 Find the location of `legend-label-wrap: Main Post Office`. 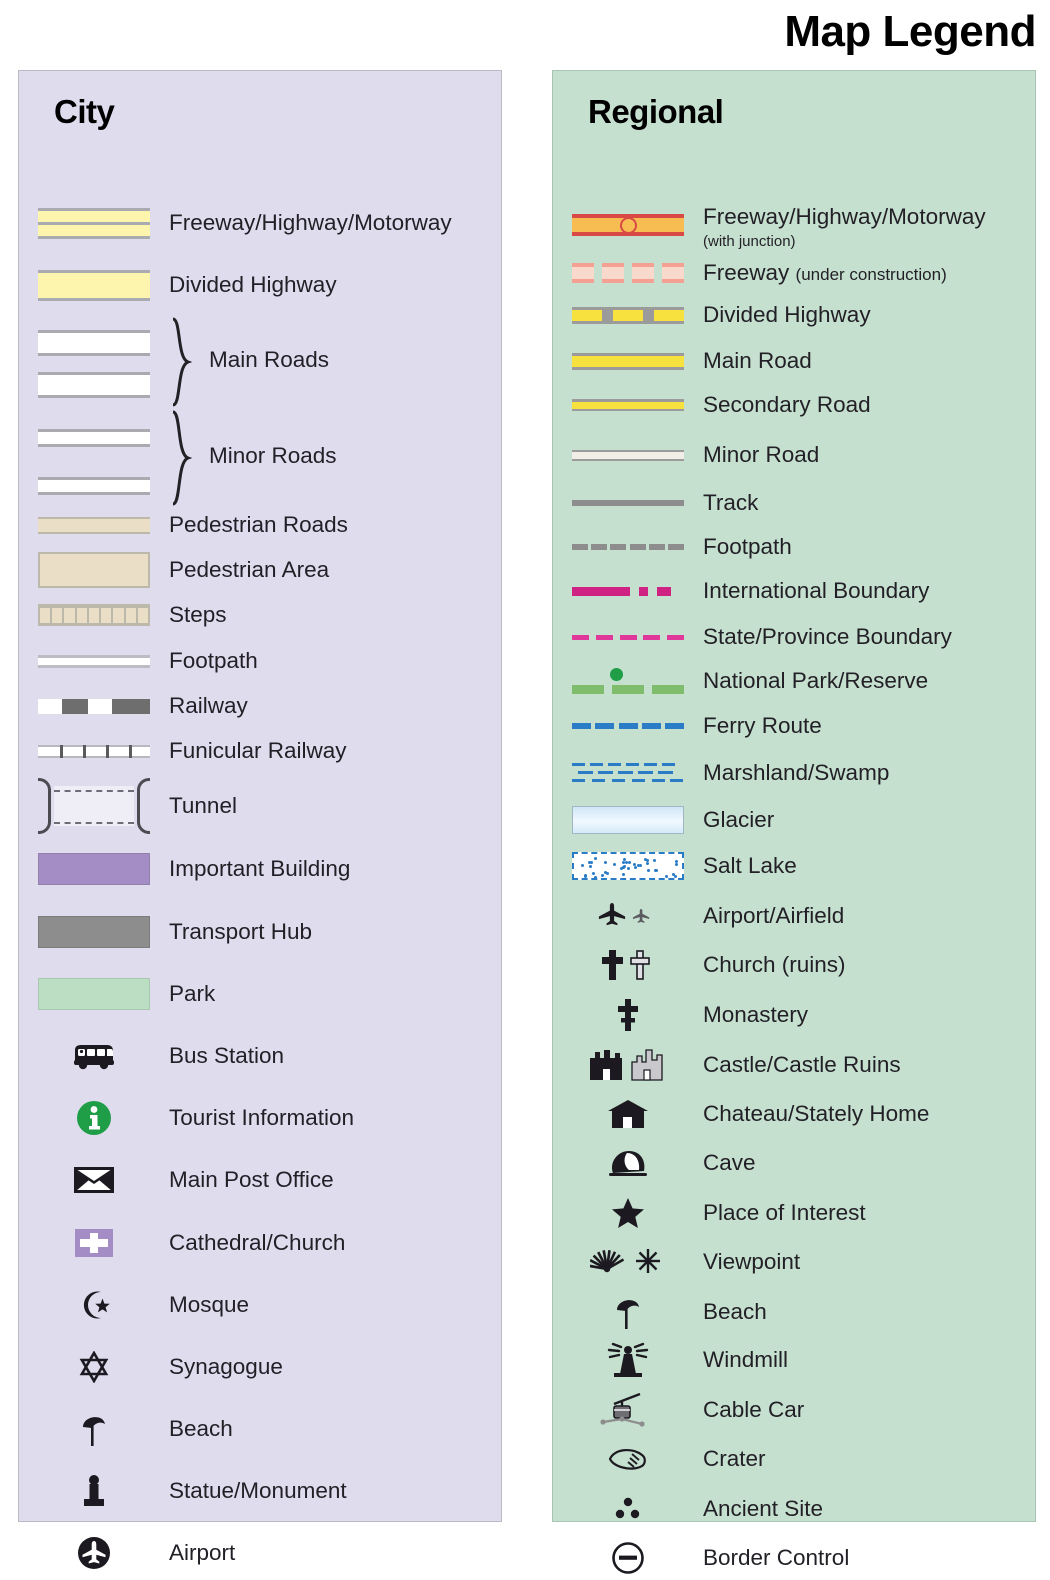

legend-label-wrap: Main Post Office is located at coordinates (251, 1179).